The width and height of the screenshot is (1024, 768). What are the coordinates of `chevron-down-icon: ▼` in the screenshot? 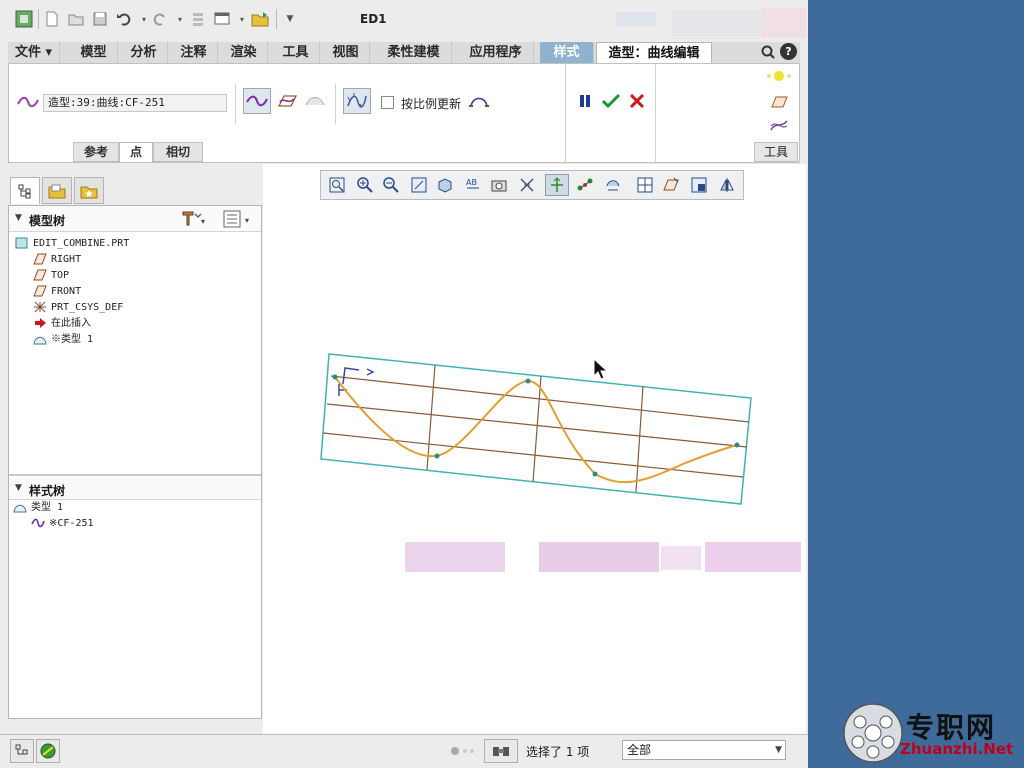 It's located at (778, 750).